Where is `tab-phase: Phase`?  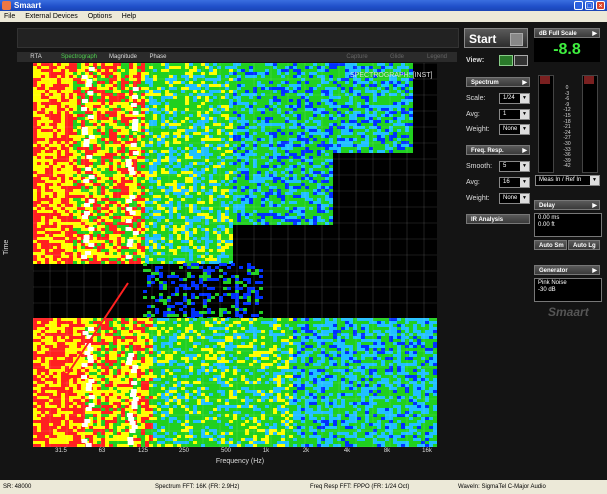
tab-phase: Phase is located at coordinates (158, 57).